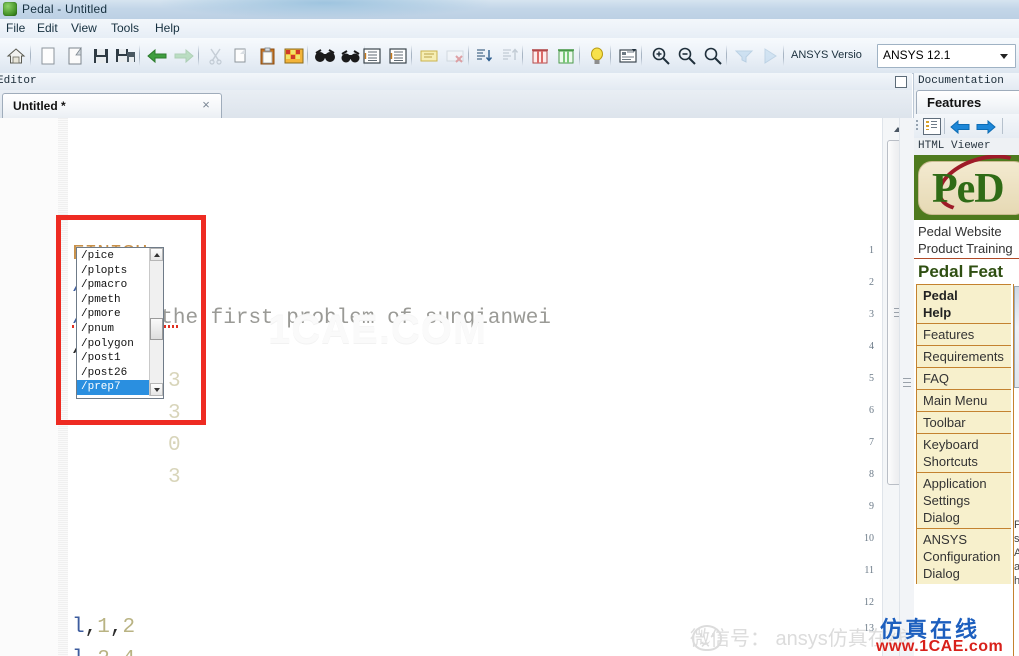 The width and height of the screenshot is (1019, 656). Describe the element at coordinates (115, 358) in the screenshot. I see `autocomplete-item: /post1` at that location.